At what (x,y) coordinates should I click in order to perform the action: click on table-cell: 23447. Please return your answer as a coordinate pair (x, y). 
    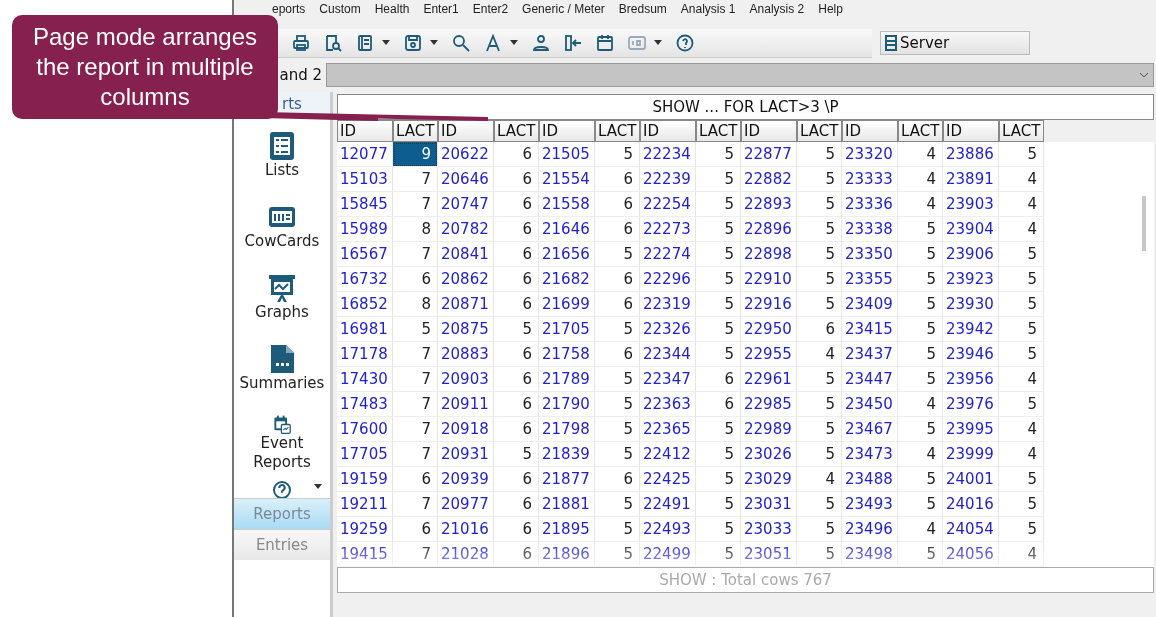
    Looking at the image, I should click on (870, 379).